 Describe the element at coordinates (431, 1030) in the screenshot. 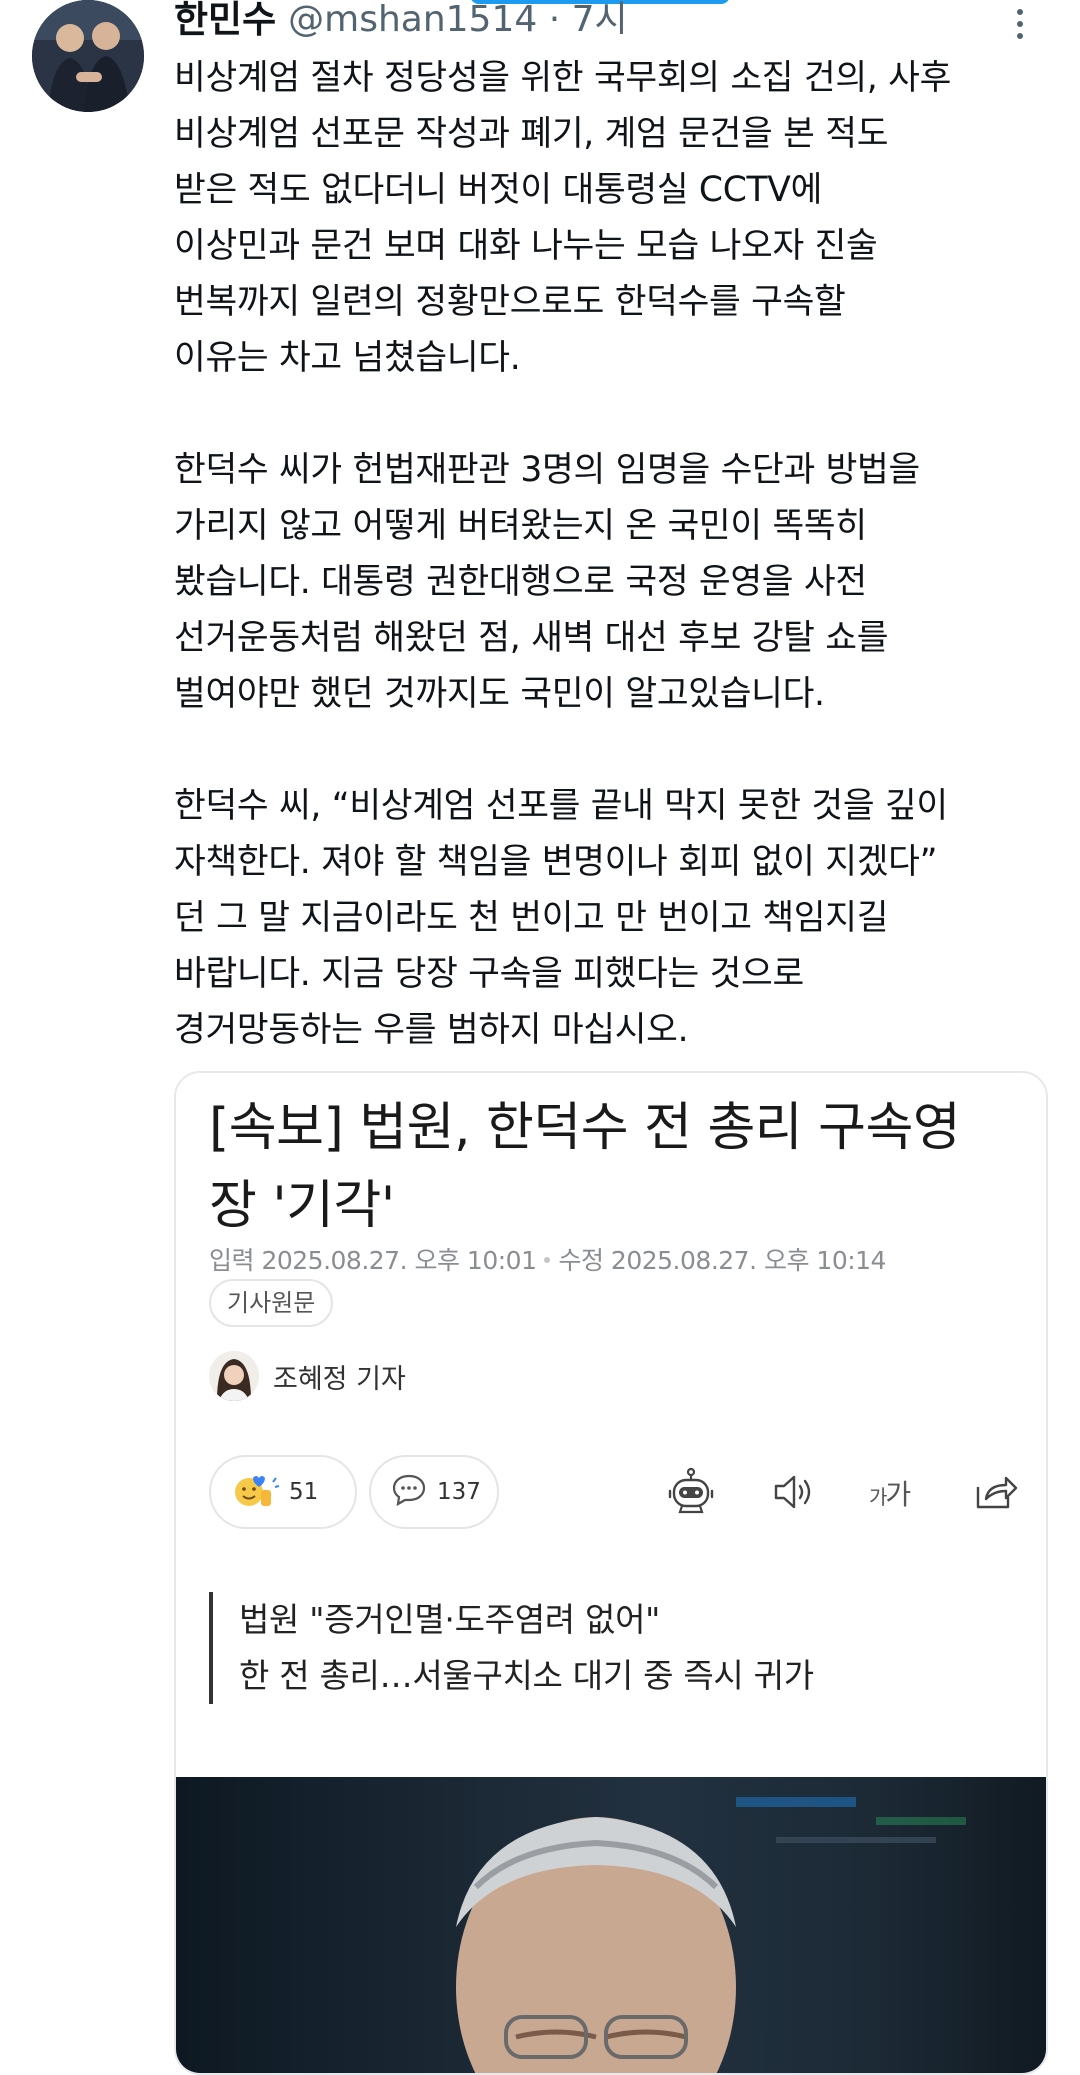

I see `tweet-line: 경거망동하는 우를 범하지 마십시오.` at that location.